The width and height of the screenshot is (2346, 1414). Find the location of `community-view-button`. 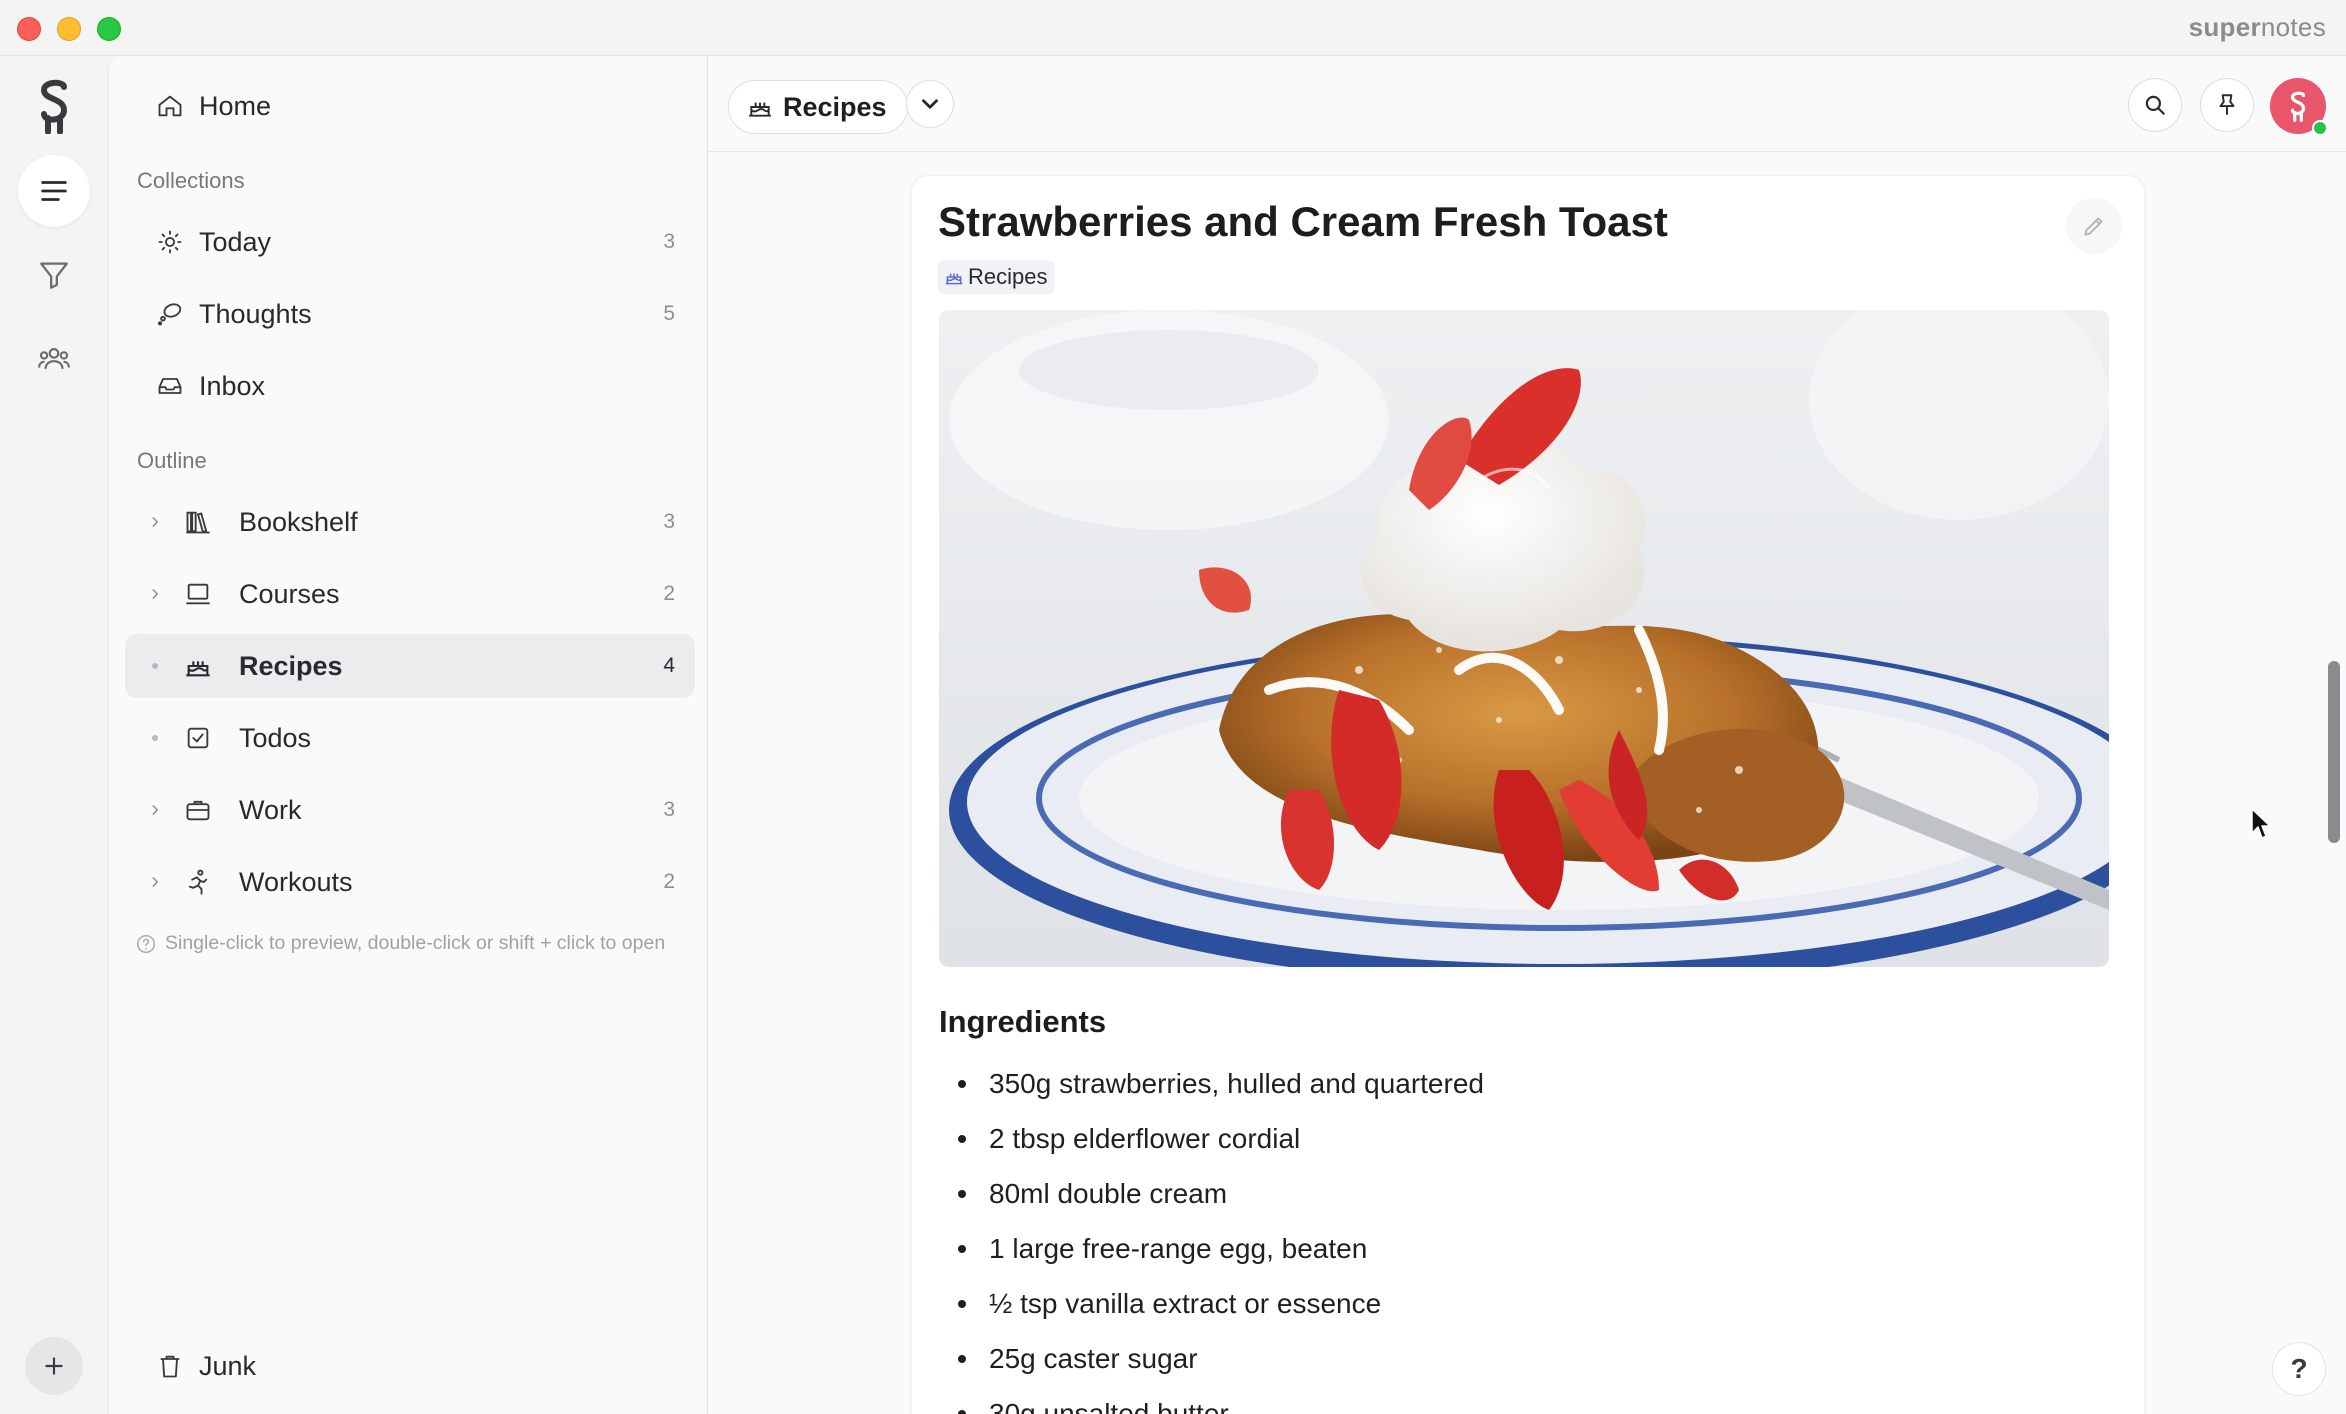

community-view-button is located at coordinates (54, 359).